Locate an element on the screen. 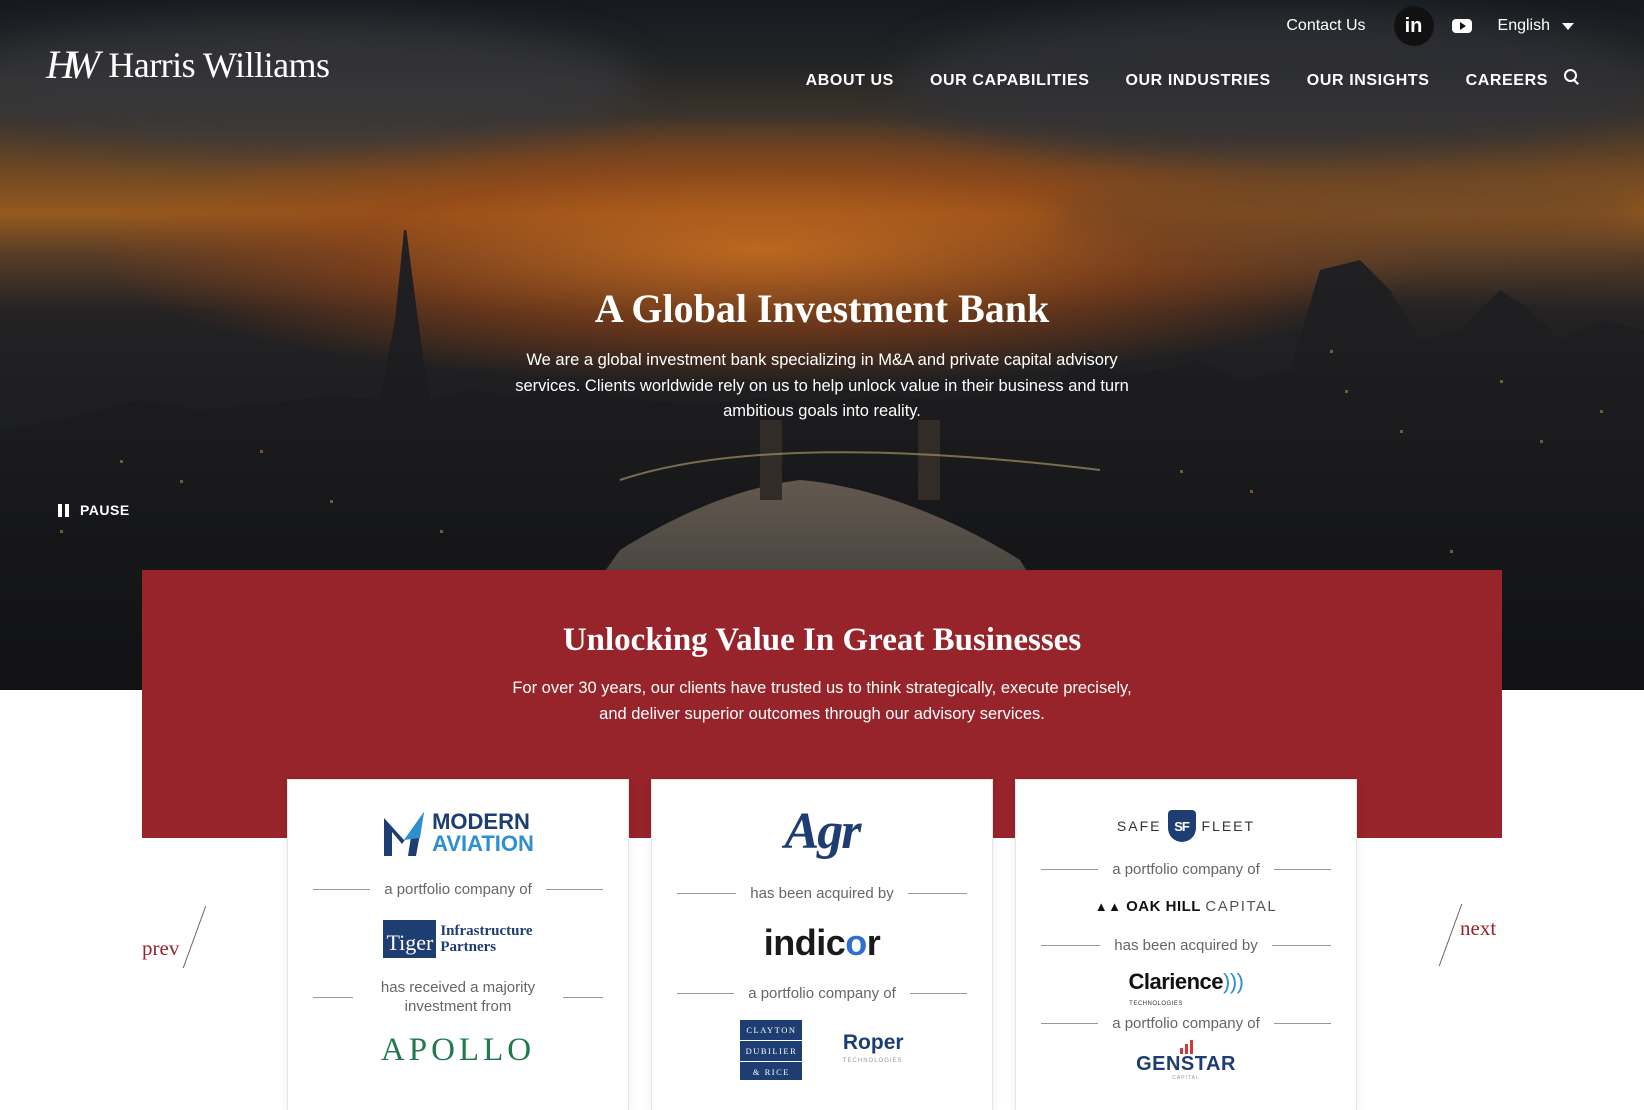 The height and width of the screenshot is (1110, 1644). apollo-logo: APOLLO is located at coordinates (458, 1050).